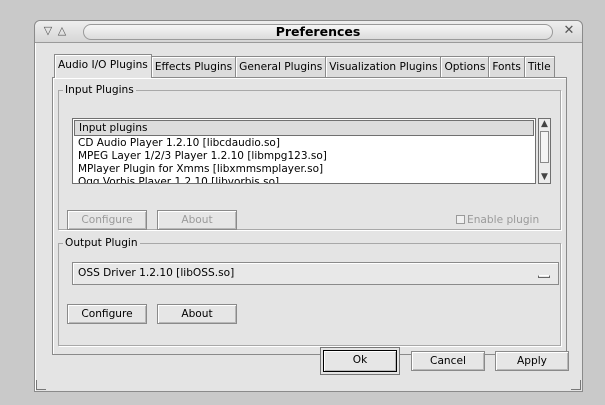 The width and height of the screenshot is (605, 405). I want to click on title-bar: ▽ △ Preferences ✕, so click(308, 32).